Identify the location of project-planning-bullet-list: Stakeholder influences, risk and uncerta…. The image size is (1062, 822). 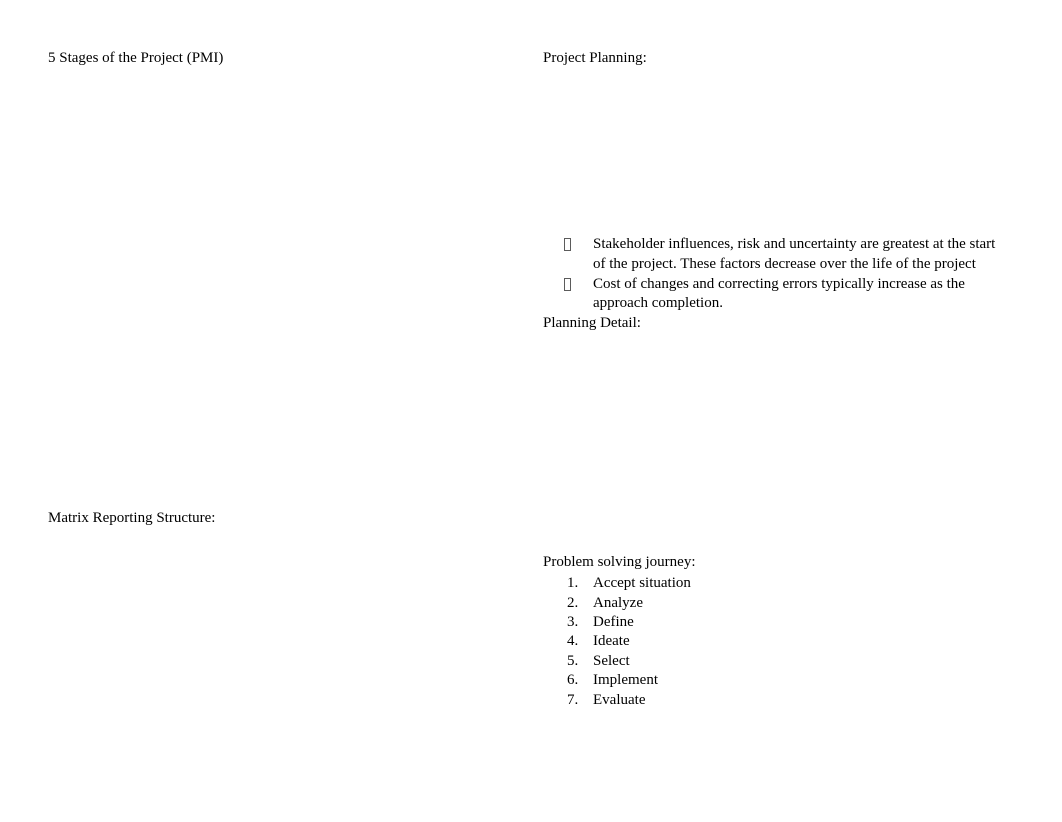
(775, 274).